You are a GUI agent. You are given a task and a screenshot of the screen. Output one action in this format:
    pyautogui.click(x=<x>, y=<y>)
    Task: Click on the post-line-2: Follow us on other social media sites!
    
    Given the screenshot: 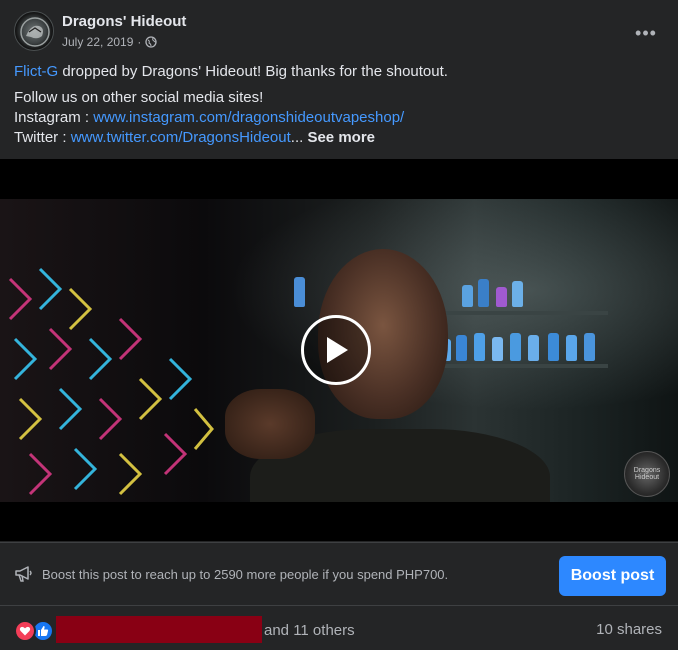 What is the action you would take?
    pyautogui.click(x=139, y=97)
    